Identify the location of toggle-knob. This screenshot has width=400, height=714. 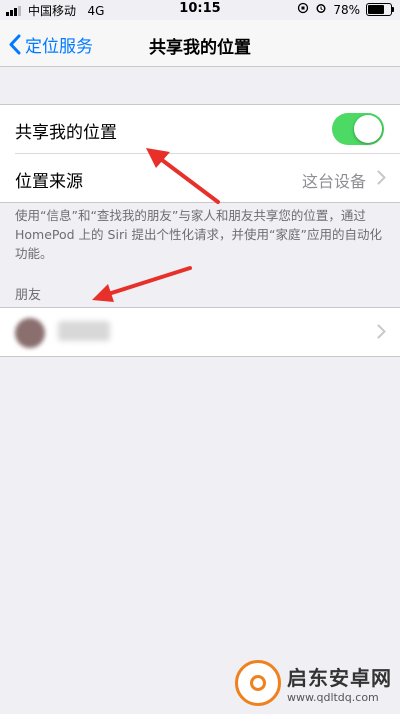
(368, 129).